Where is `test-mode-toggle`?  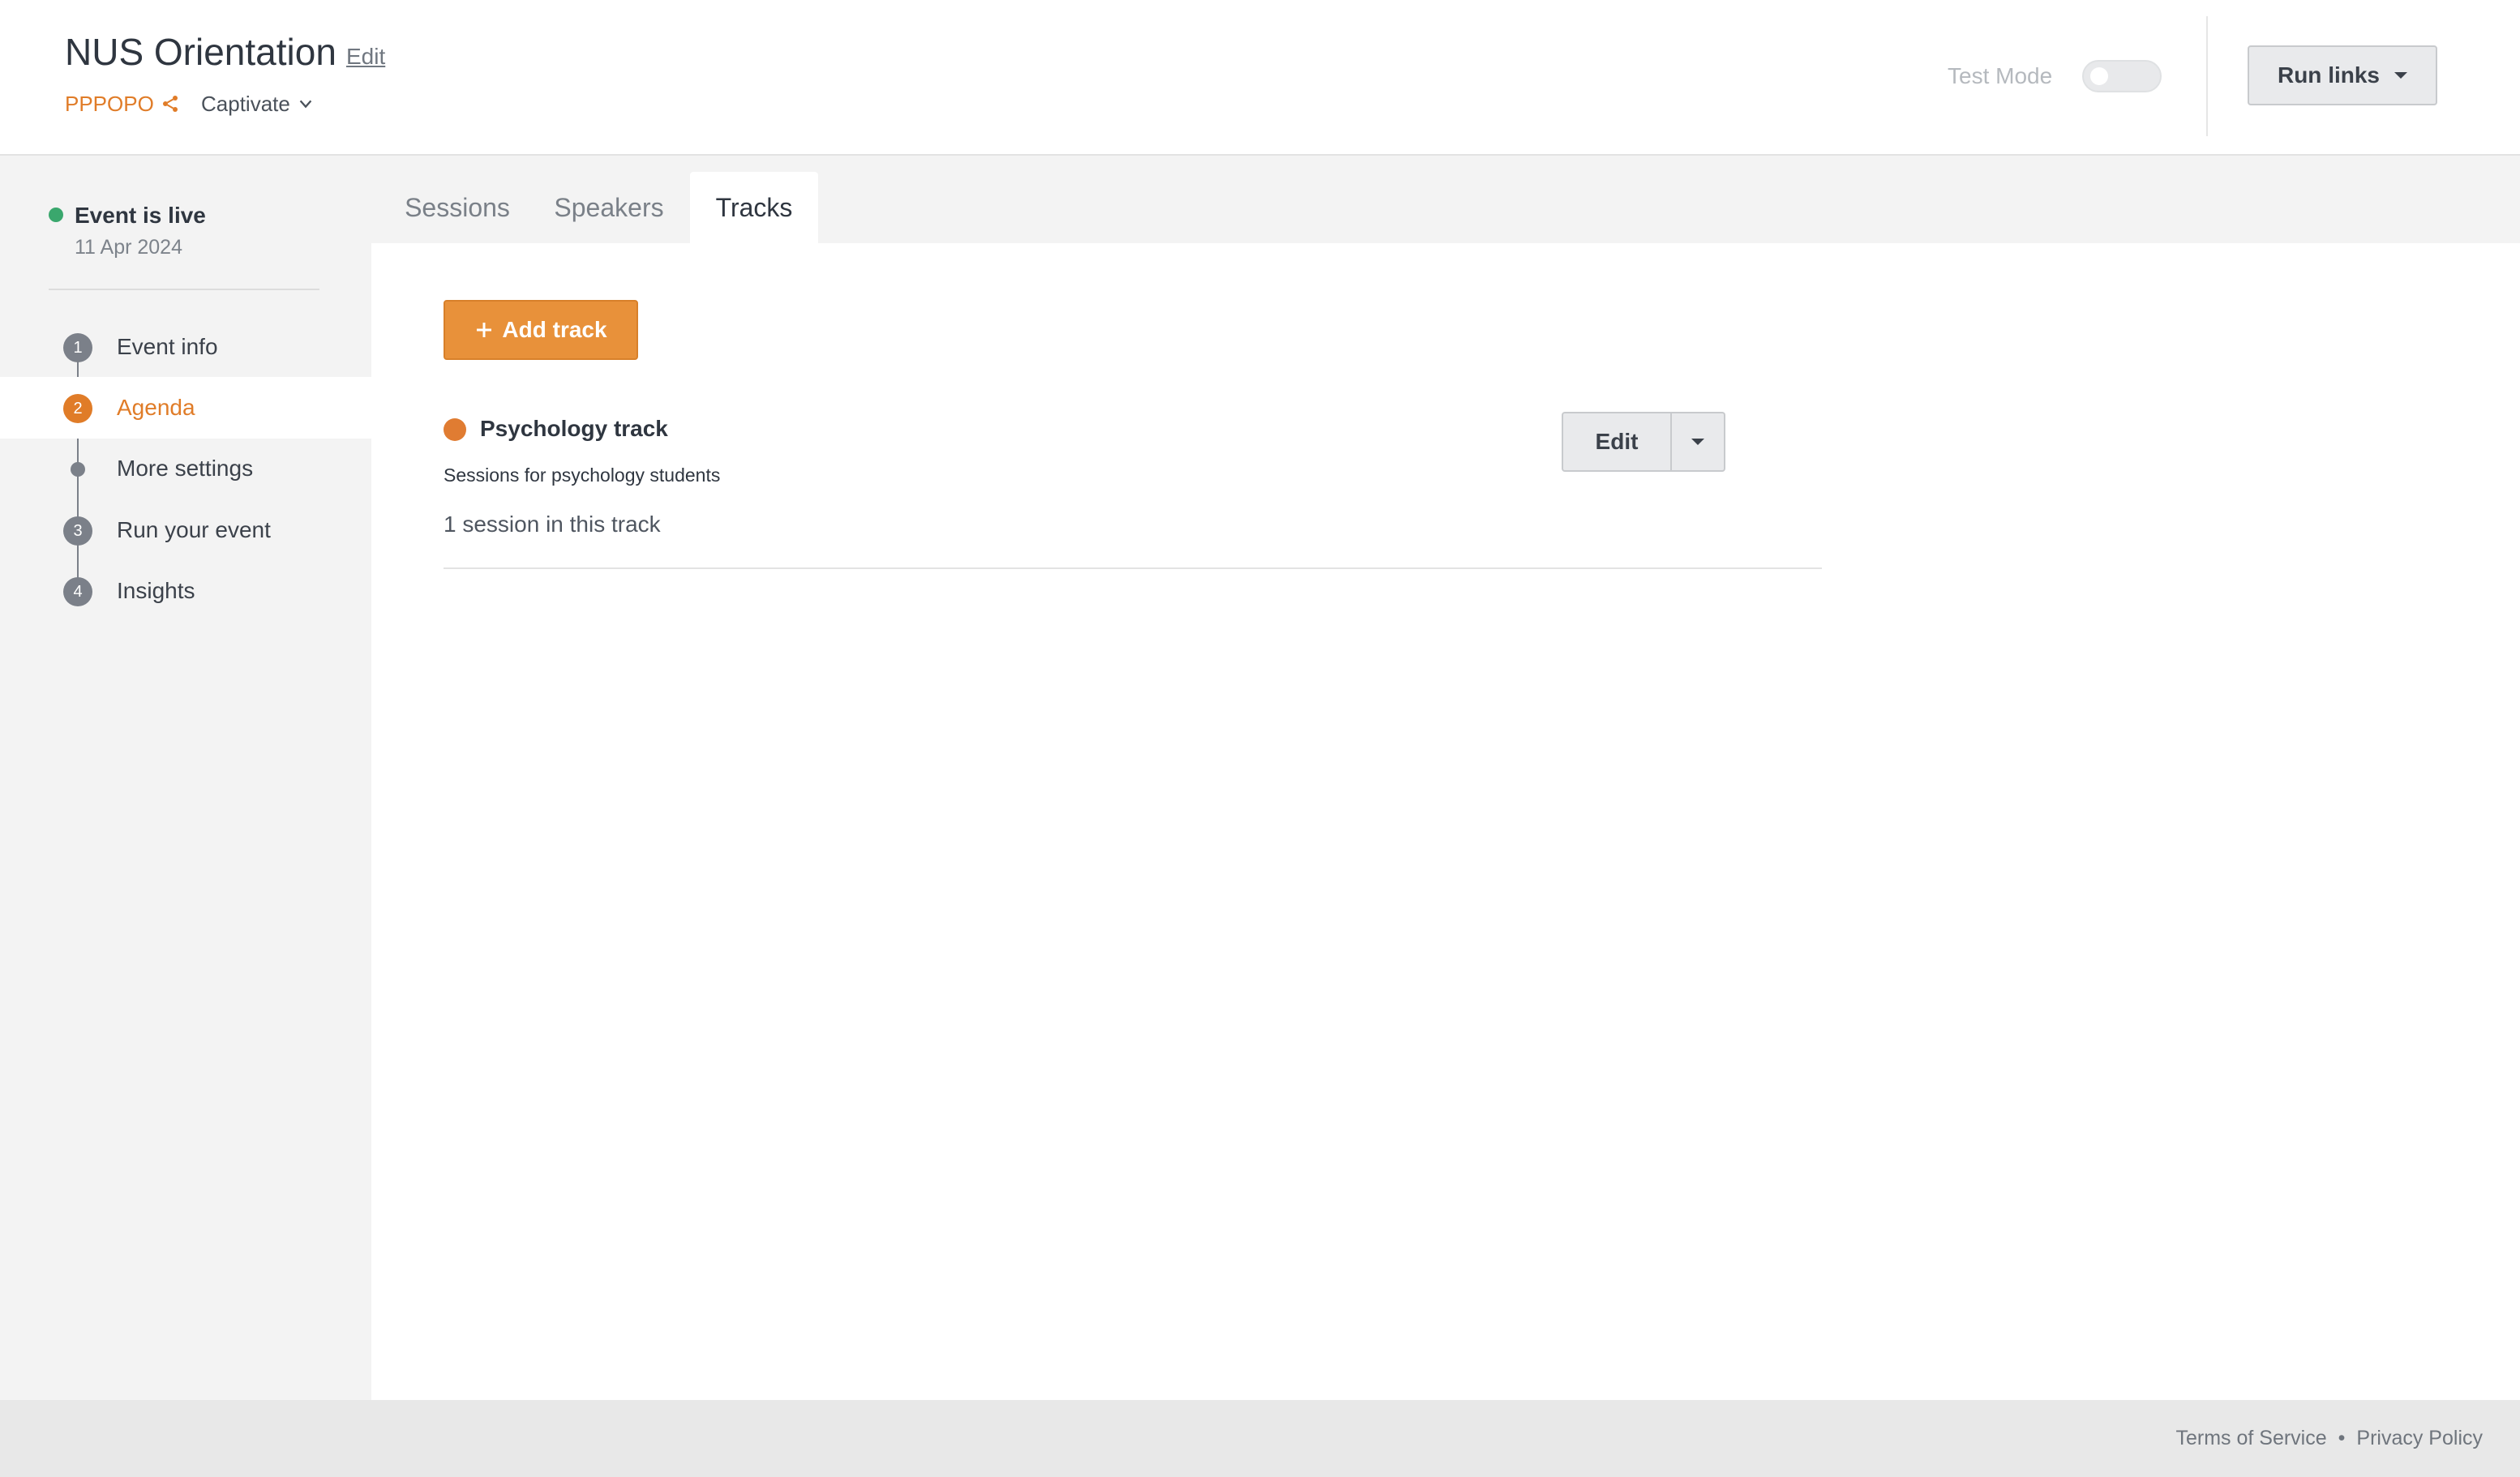 test-mode-toggle is located at coordinates (2122, 76).